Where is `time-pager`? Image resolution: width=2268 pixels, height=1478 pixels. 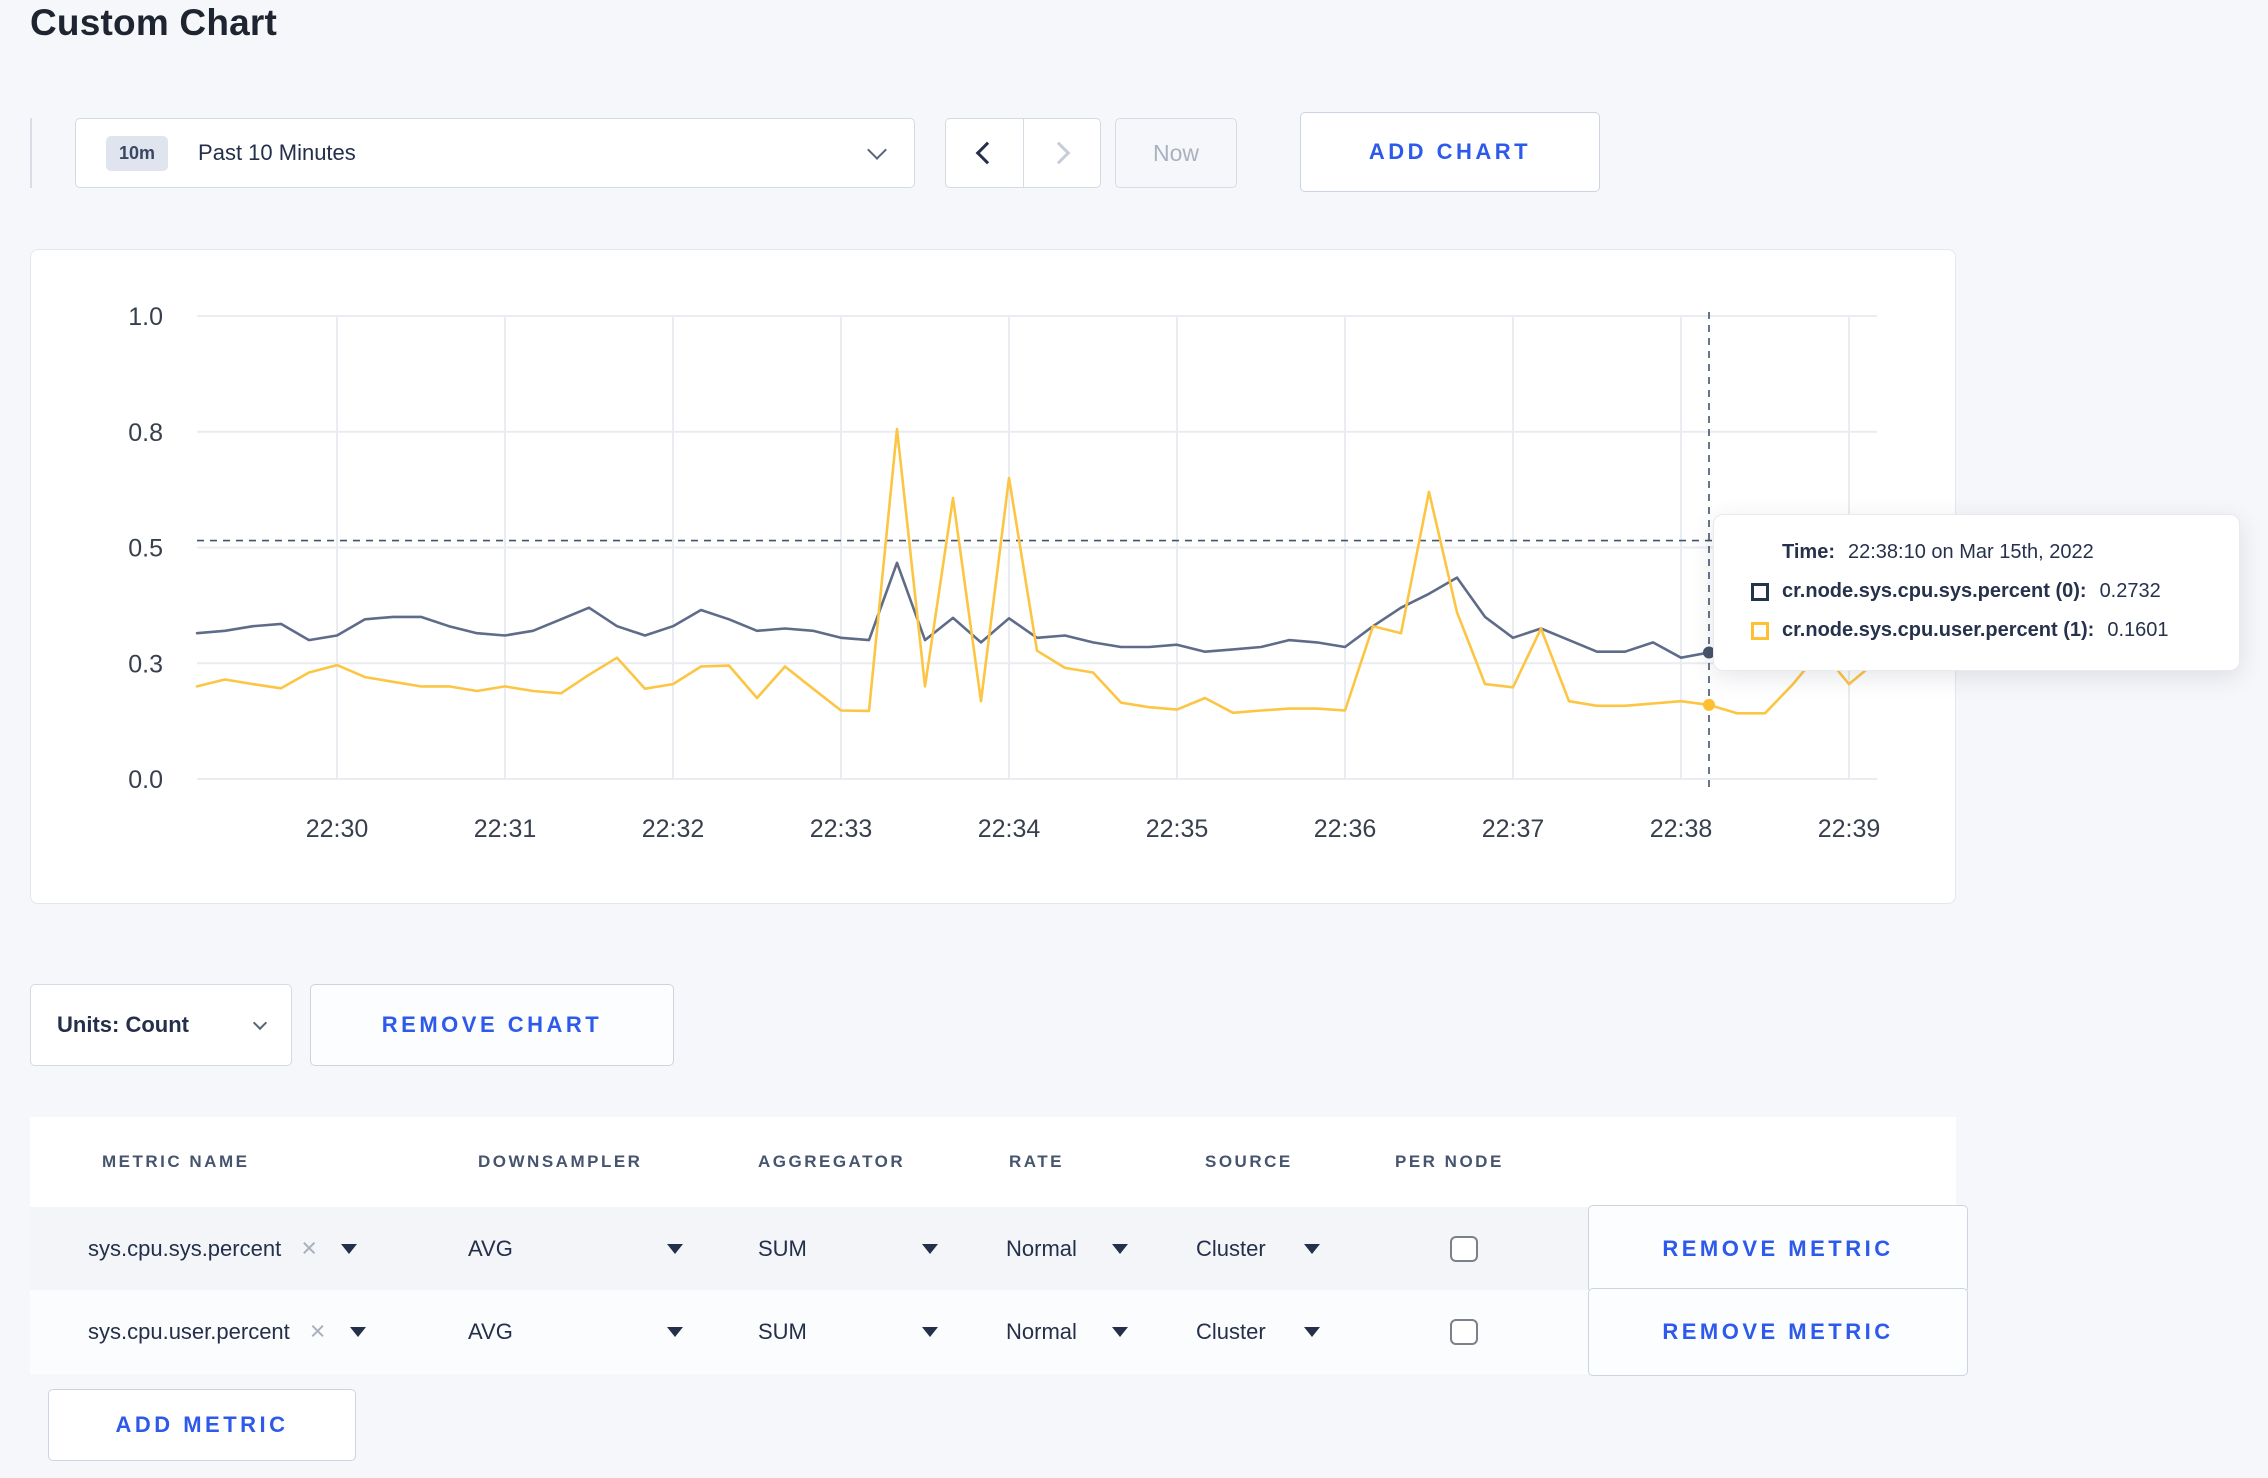 time-pager is located at coordinates (1023, 153).